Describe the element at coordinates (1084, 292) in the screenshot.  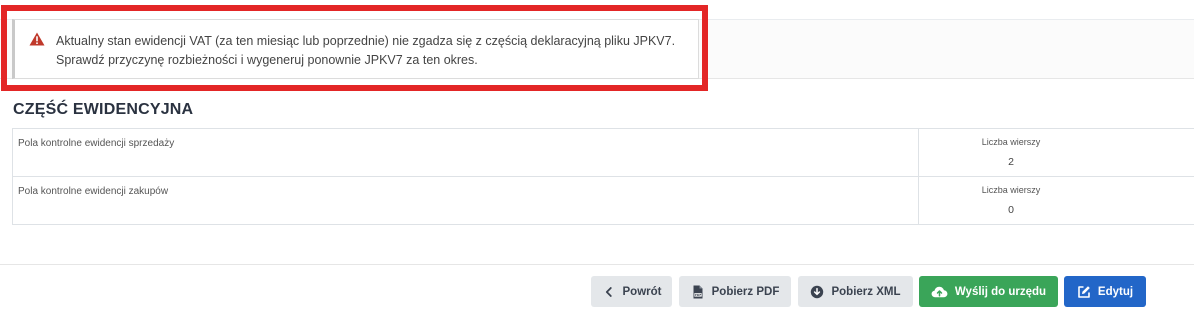
I see `edit-icon` at that location.